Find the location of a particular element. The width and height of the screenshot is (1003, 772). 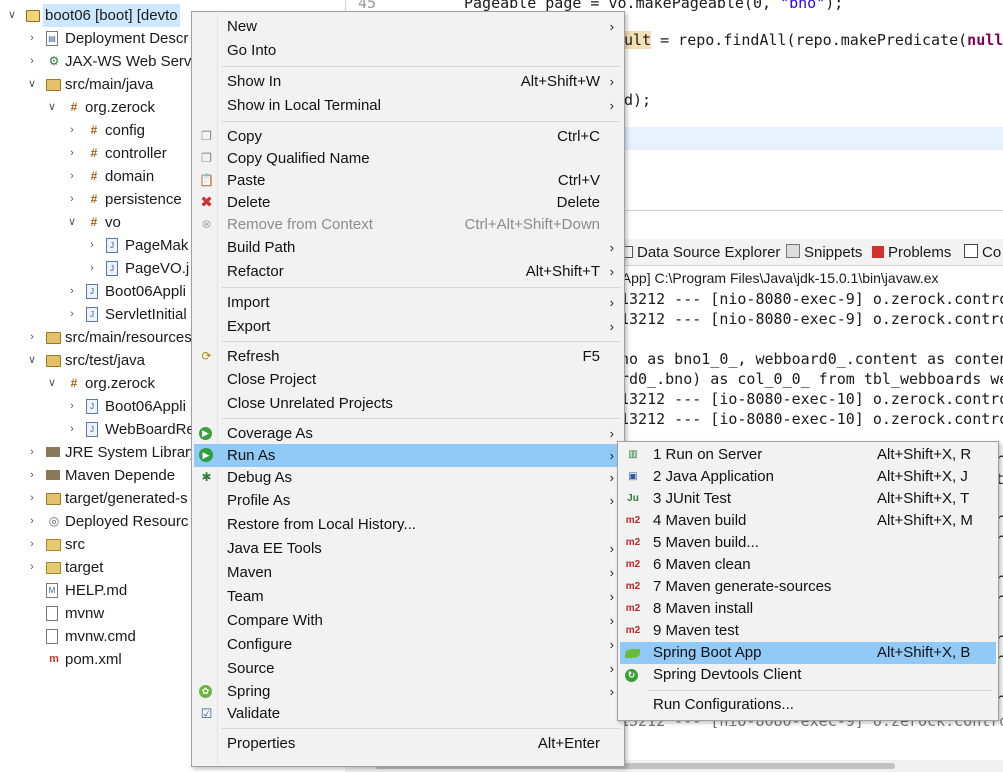

submenu-item-maven-clean: m2 6 Maven clean is located at coordinates (808, 565).